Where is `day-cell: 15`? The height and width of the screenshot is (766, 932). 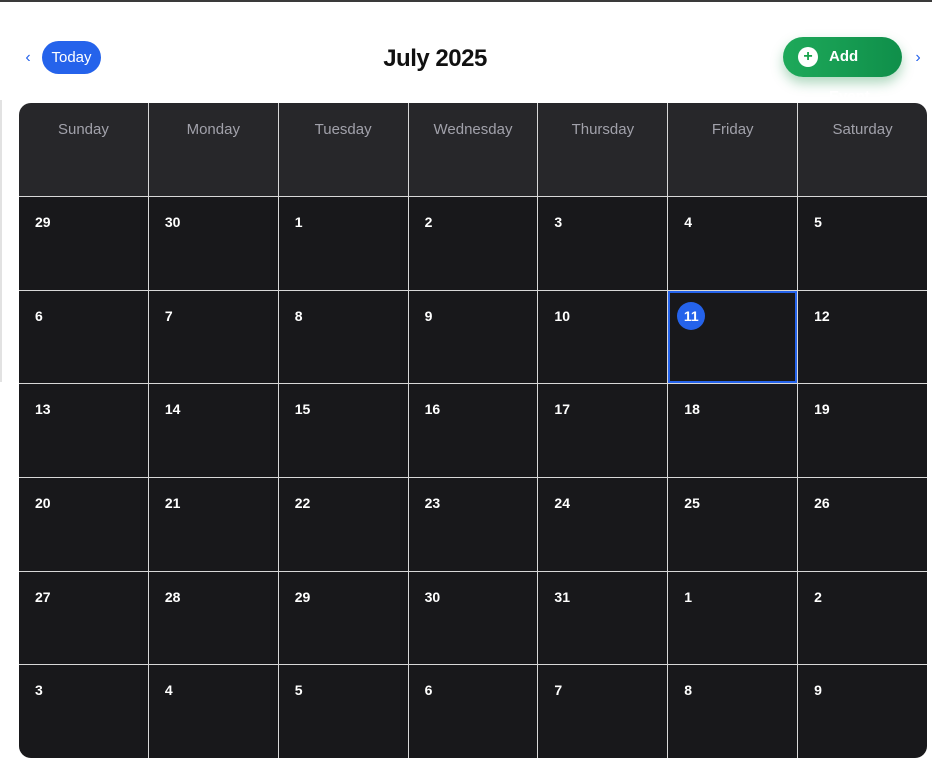
day-cell: 15 is located at coordinates (343, 430).